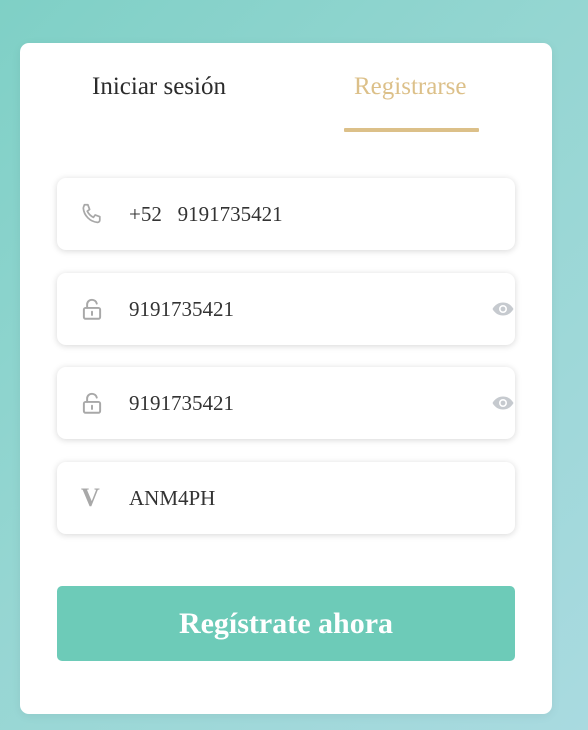 The width and height of the screenshot is (588, 730). I want to click on password-field: 9191735421, so click(286, 309).